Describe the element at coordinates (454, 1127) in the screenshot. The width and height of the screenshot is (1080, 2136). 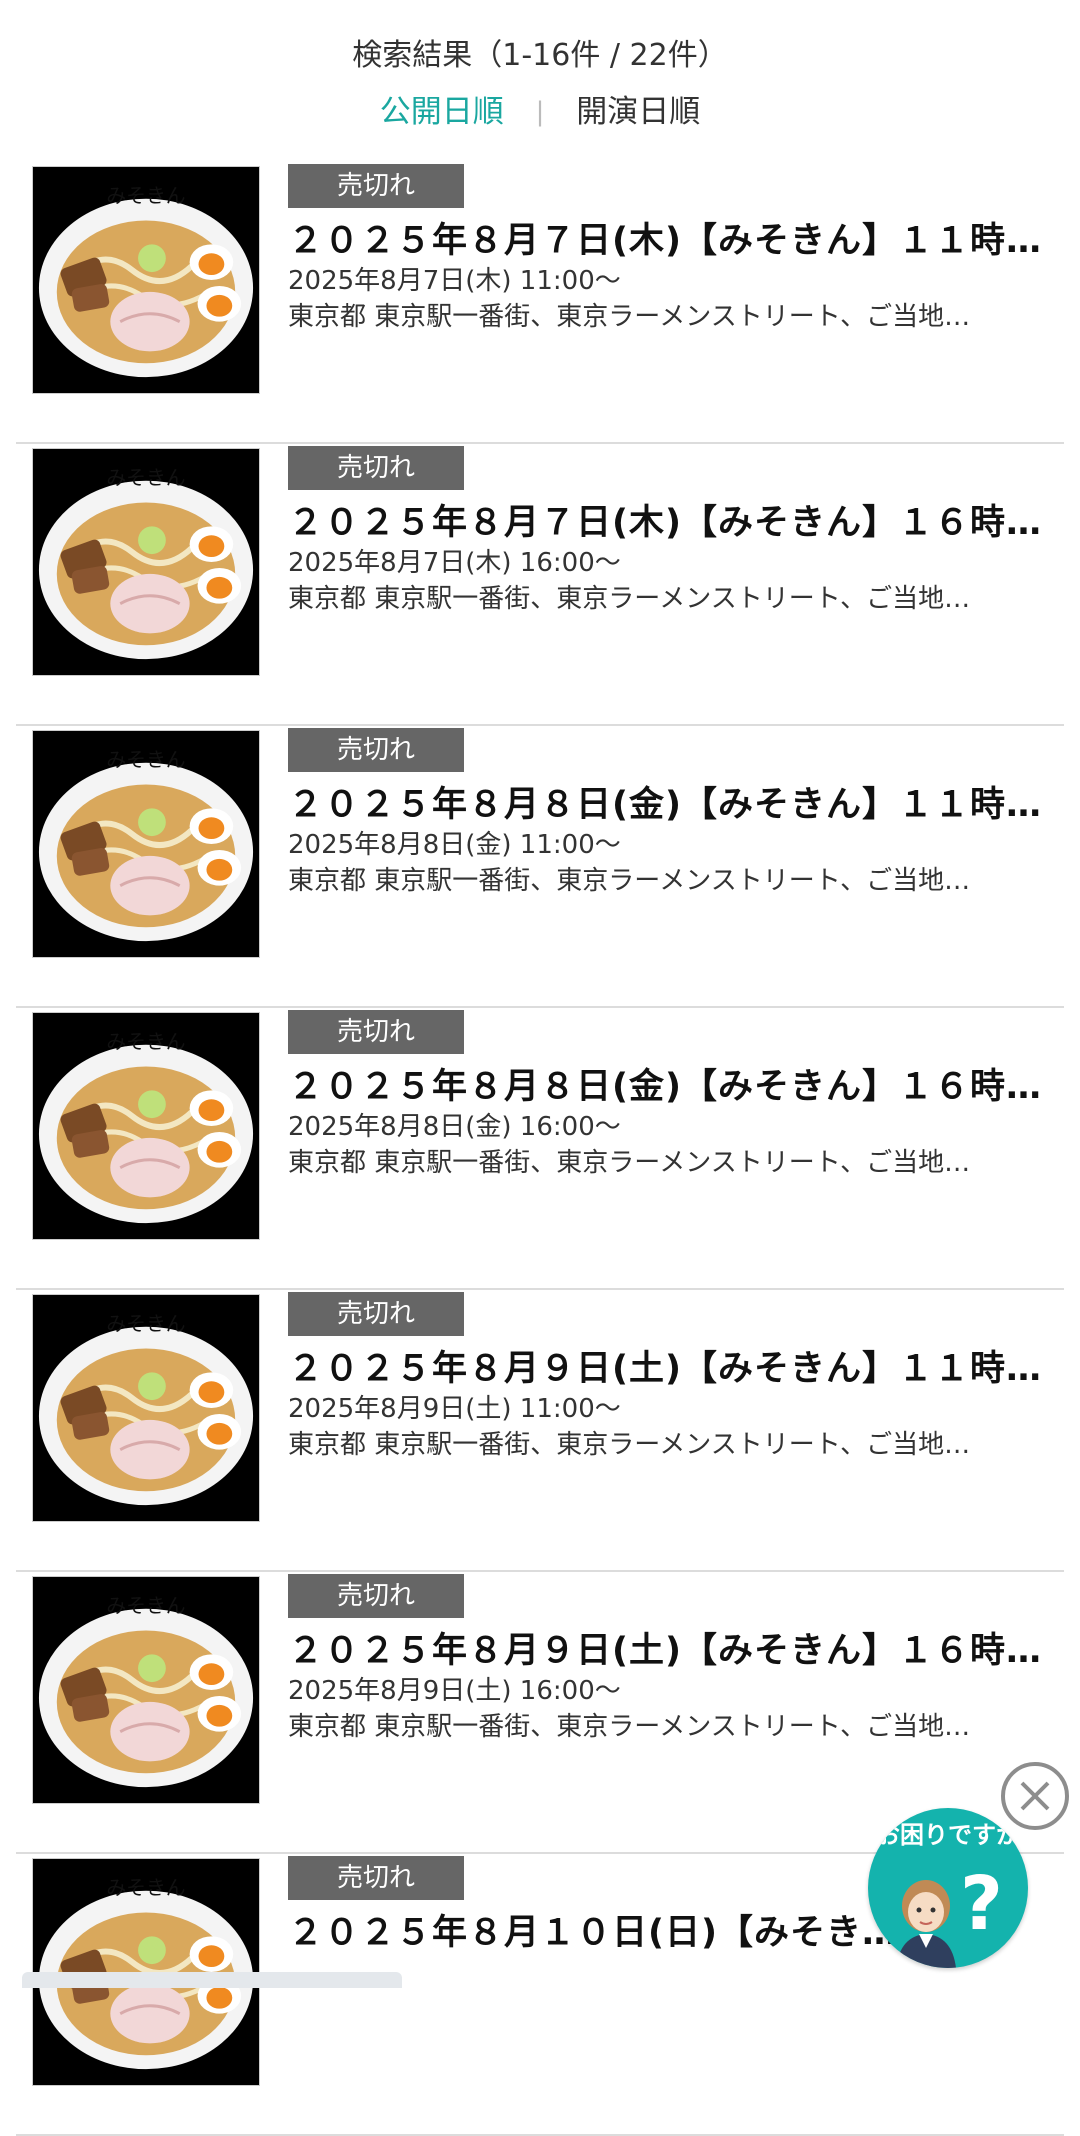
I see `event-datetime: 2025年8月8日(金) 16:00～` at that location.